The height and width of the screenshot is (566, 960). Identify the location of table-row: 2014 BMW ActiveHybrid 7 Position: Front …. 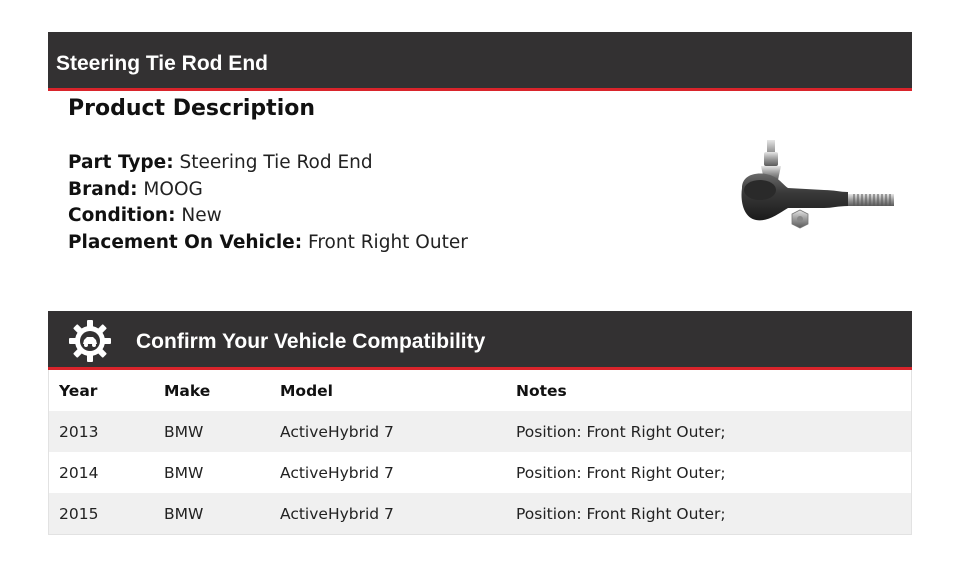
(480, 472).